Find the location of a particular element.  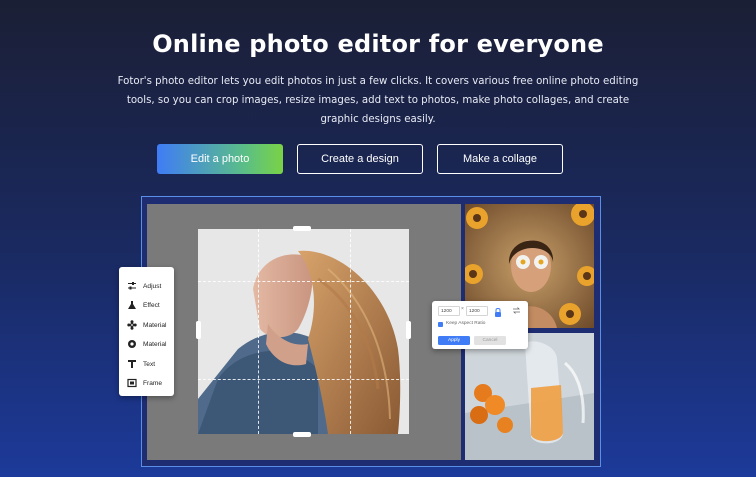

sliders-icon is located at coordinates (132, 286).